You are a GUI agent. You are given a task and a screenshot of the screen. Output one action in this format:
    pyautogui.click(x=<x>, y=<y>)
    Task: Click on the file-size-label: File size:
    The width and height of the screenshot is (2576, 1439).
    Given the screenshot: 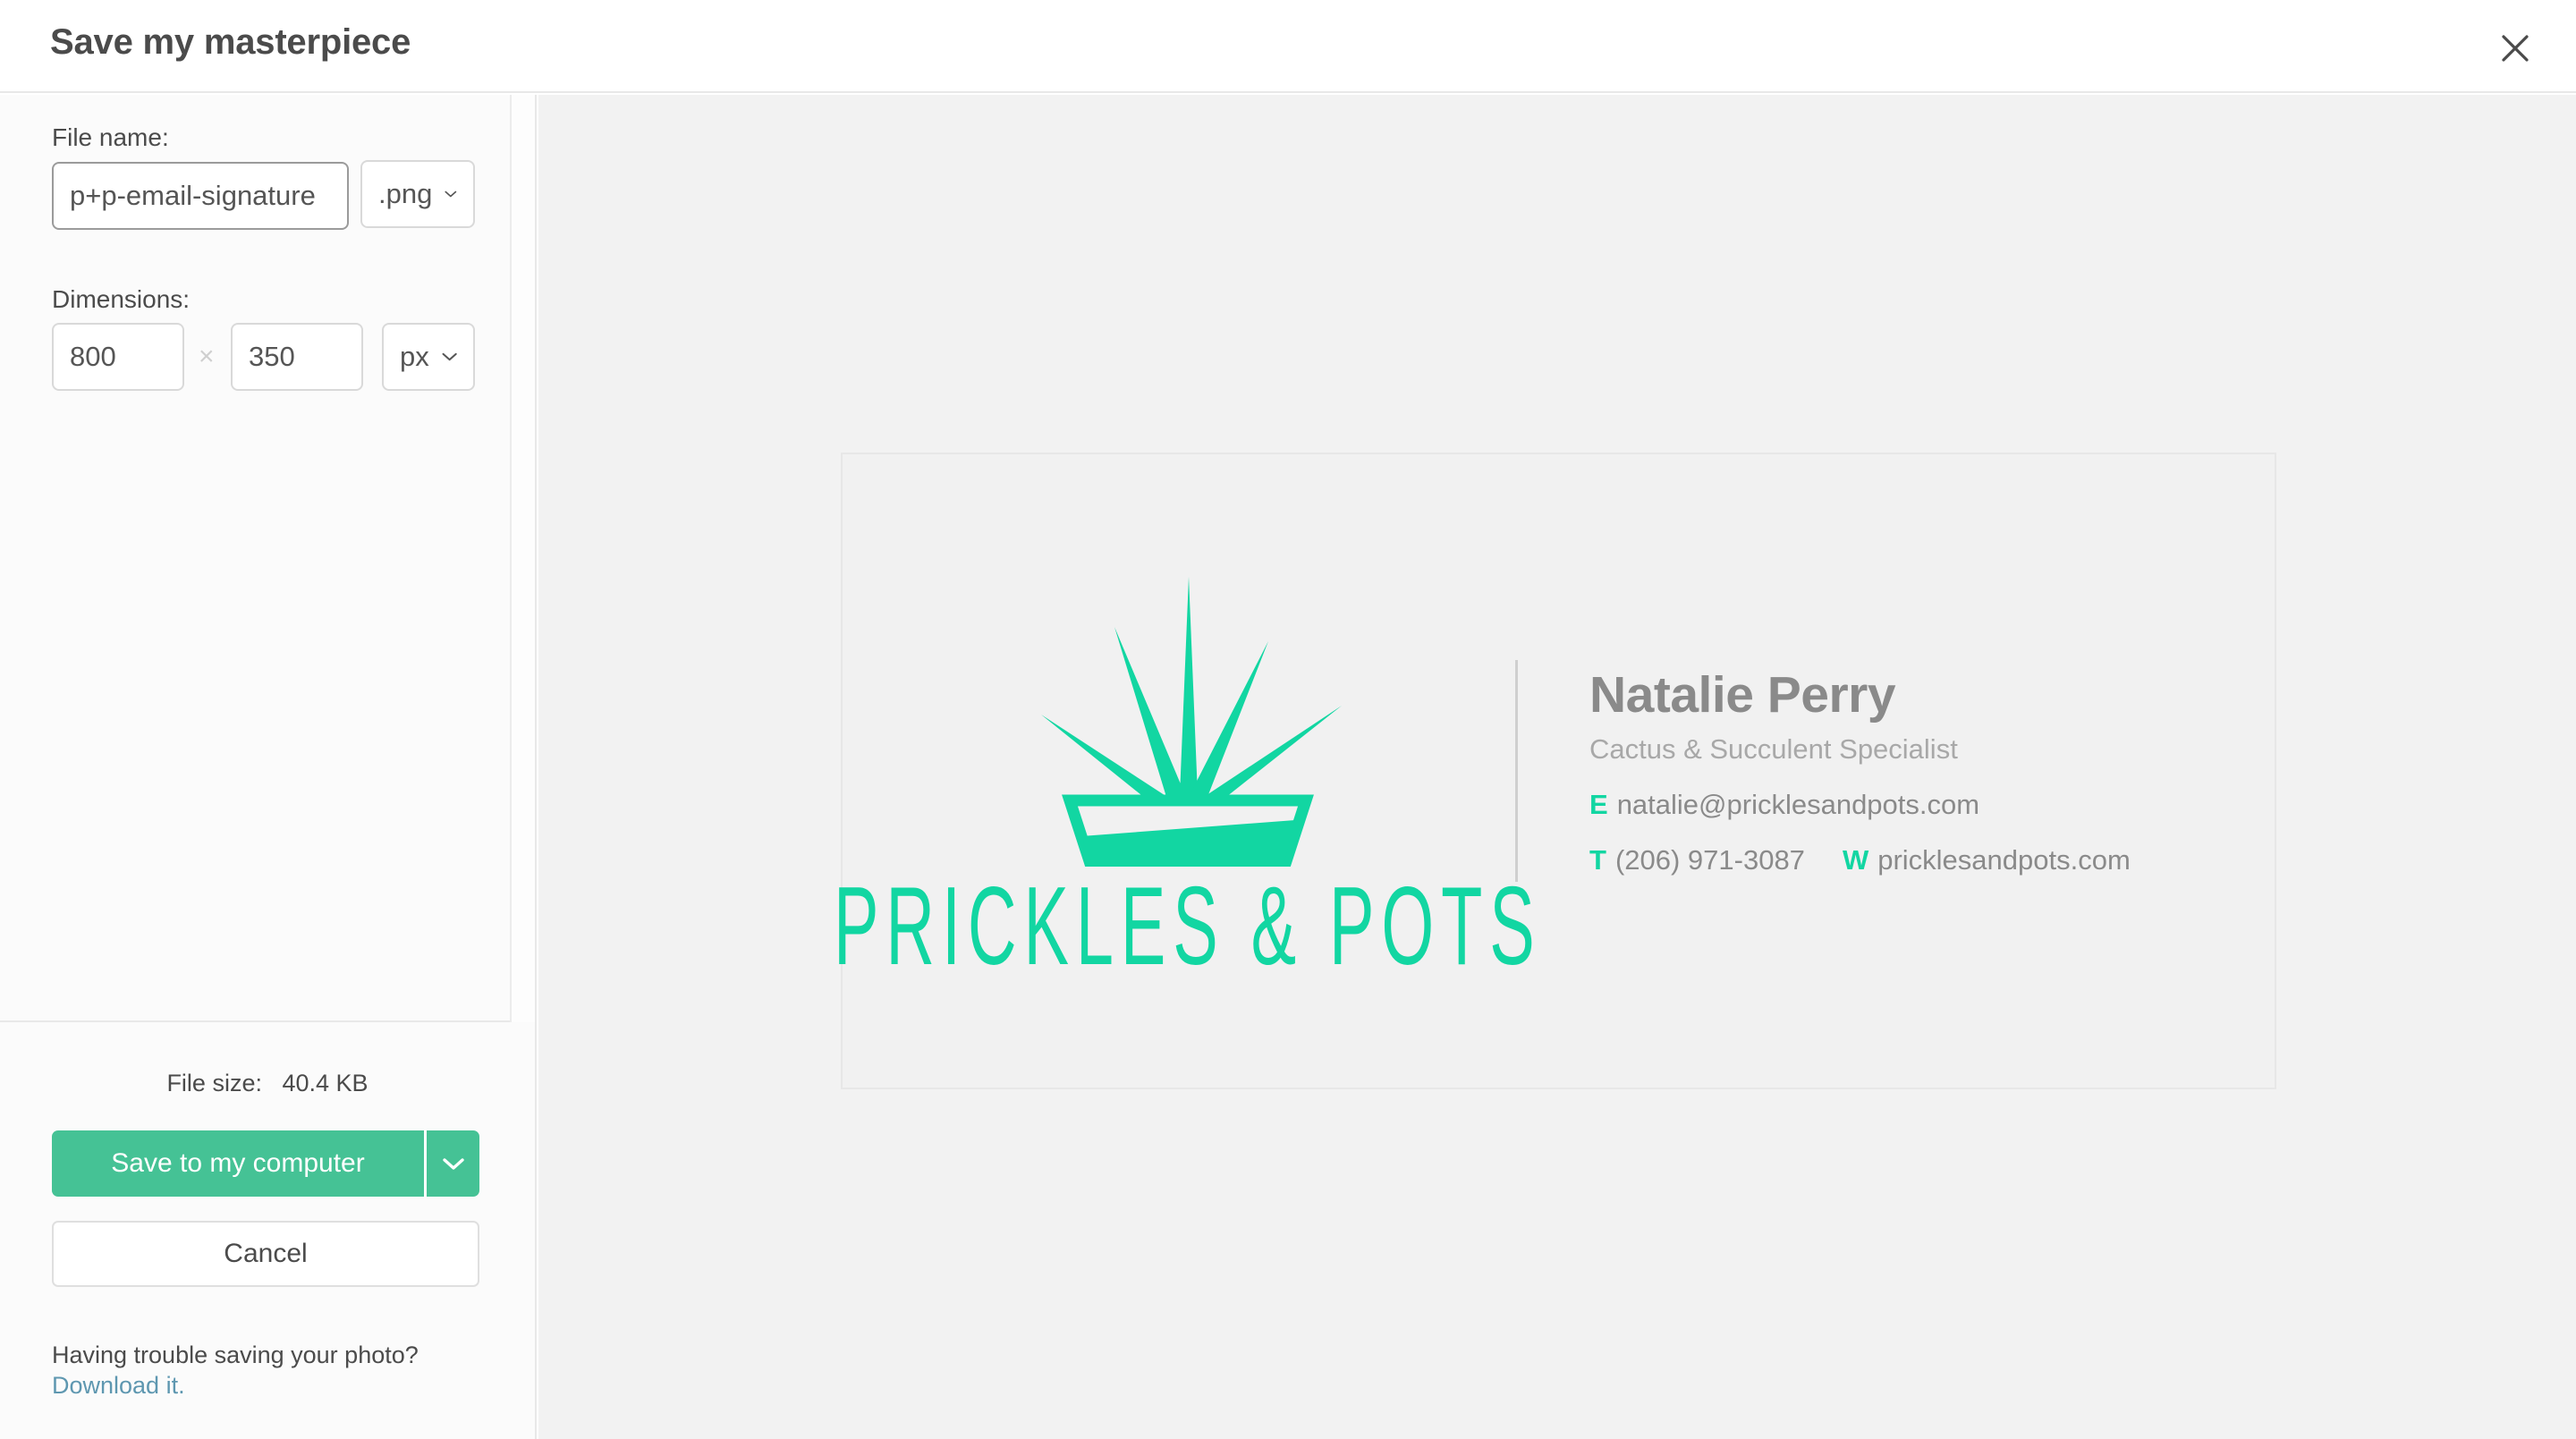 What is the action you would take?
    pyautogui.click(x=214, y=1083)
    